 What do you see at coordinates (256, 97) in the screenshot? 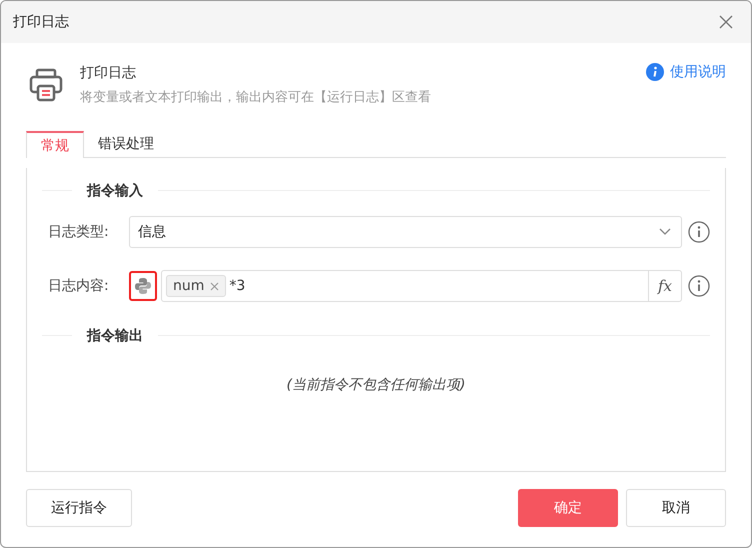
I see `header-description: 将变量或者文本打印输出，输出内容可在【运行日志】区查看` at bounding box center [256, 97].